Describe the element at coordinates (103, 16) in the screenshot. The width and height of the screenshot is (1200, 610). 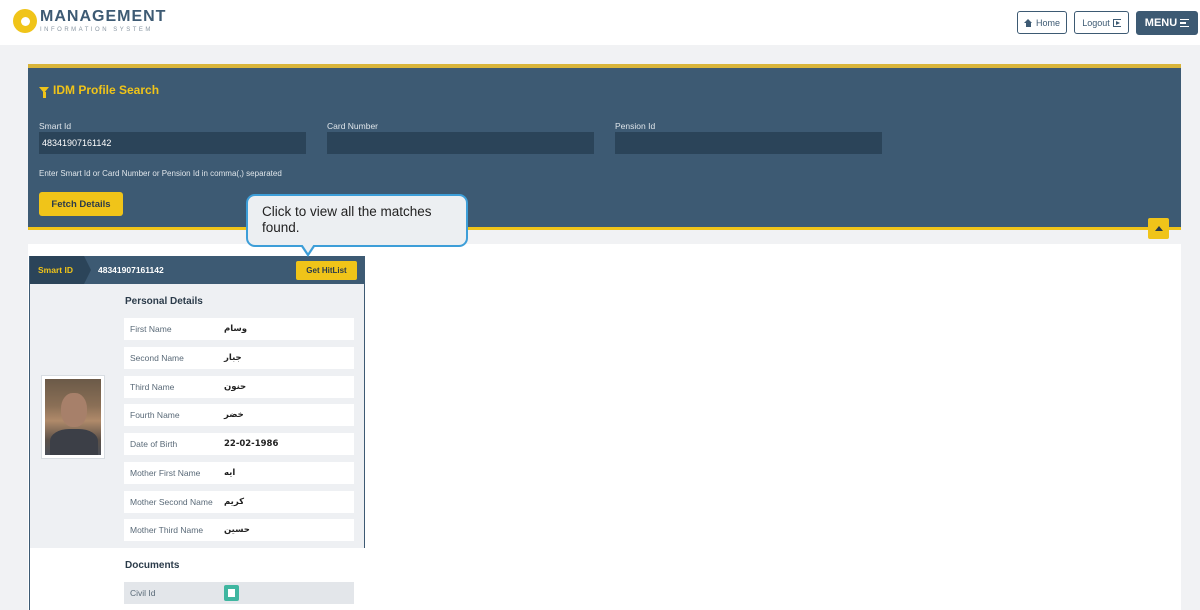
I see `logo-title: MANAGEMENT` at that location.